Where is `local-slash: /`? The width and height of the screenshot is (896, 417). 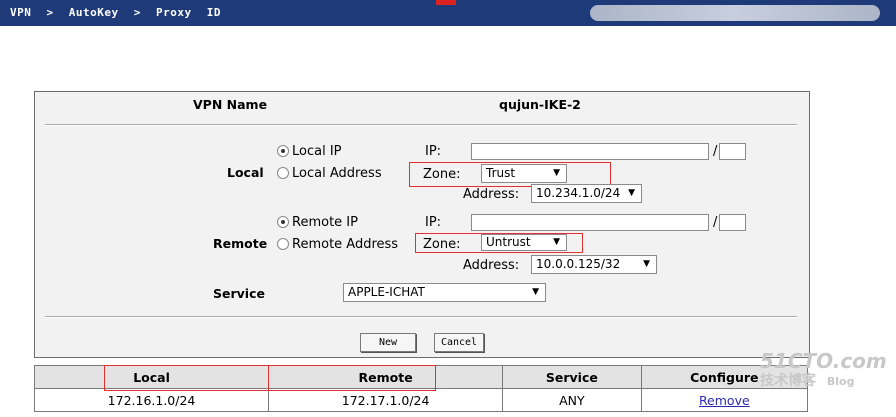 local-slash: / is located at coordinates (715, 151).